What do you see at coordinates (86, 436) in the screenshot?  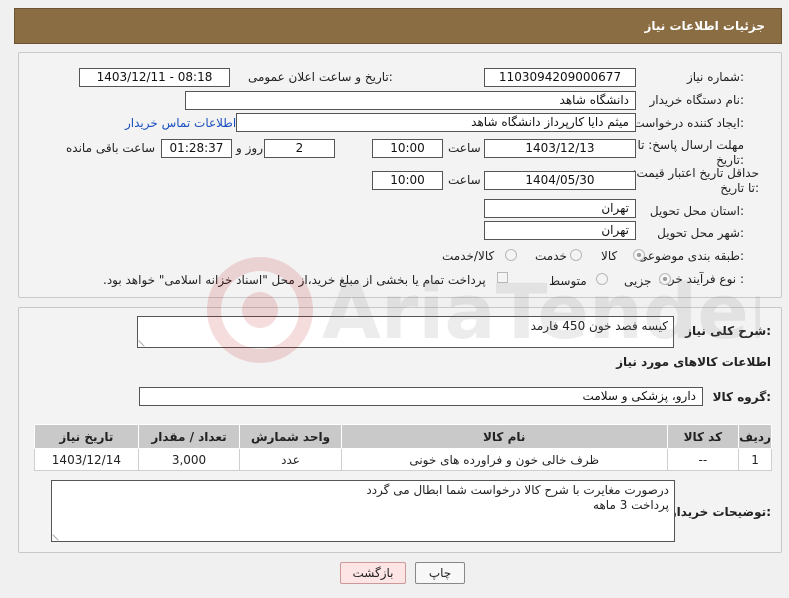 I see `col-need-date: تاریخ نیاز` at bounding box center [86, 436].